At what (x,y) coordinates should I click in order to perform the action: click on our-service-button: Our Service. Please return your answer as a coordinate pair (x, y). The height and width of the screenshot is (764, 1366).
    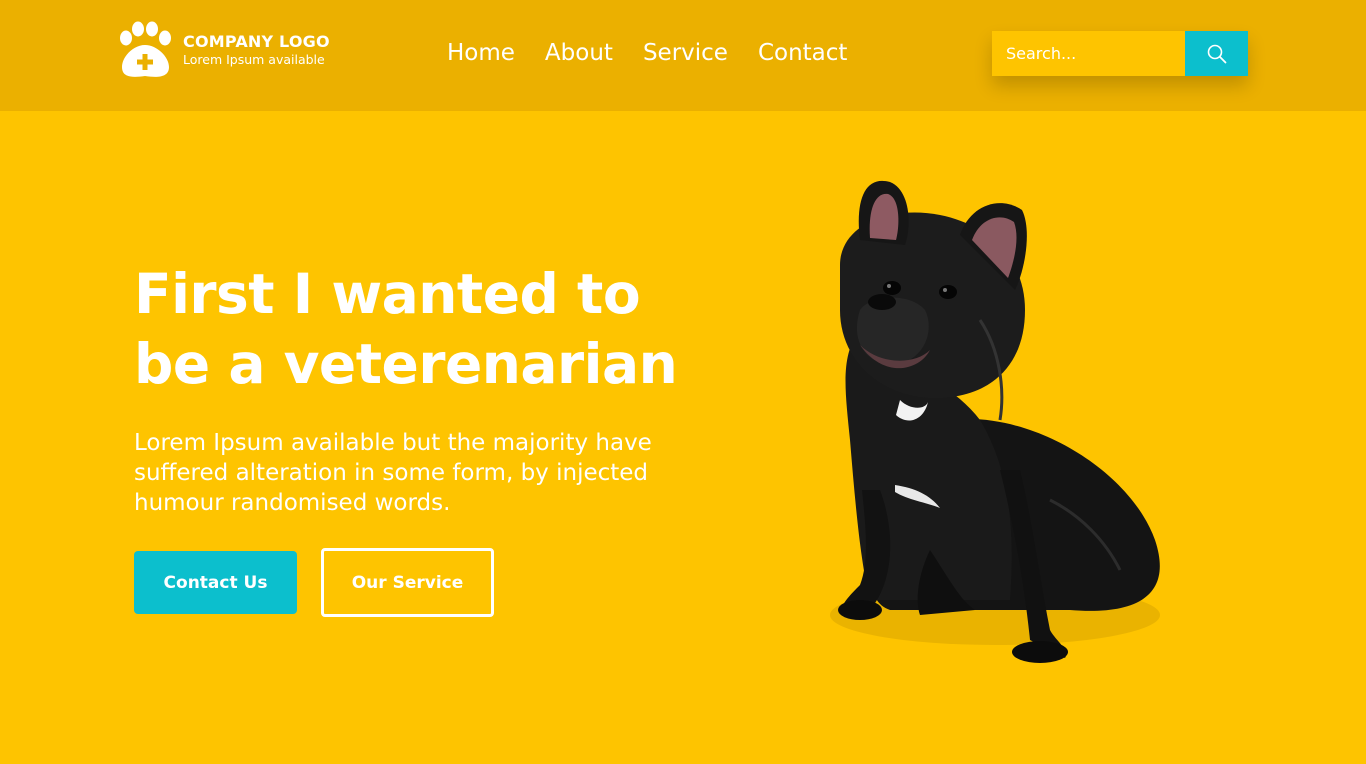
    Looking at the image, I should click on (407, 582).